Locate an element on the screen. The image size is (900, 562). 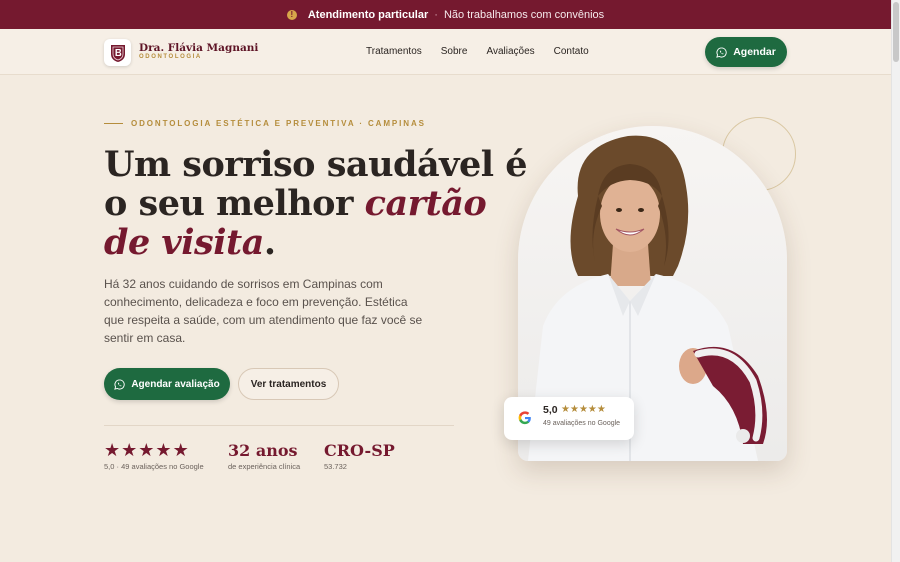
rating-label: 5,0 · 49 avaliações no Google is located at coordinates (154, 466).